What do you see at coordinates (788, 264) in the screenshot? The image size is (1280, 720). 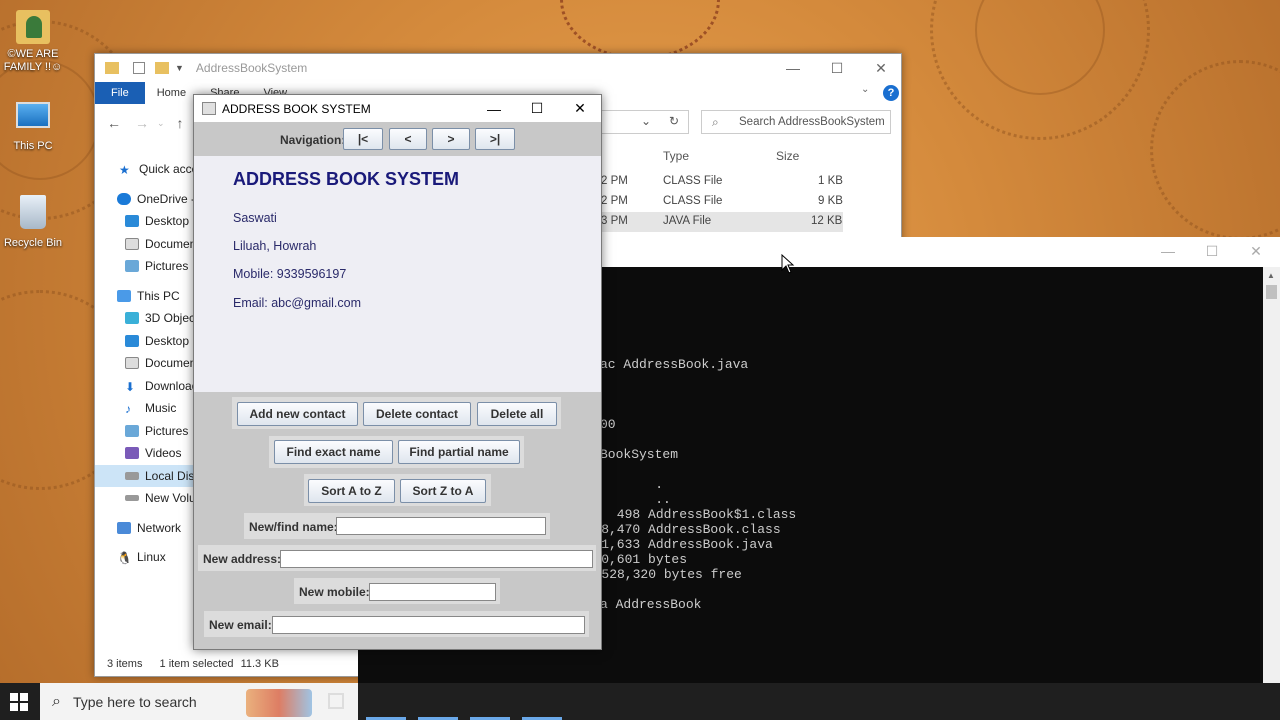 I see `mouse-cursor-icon` at bounding box center [788, 264].